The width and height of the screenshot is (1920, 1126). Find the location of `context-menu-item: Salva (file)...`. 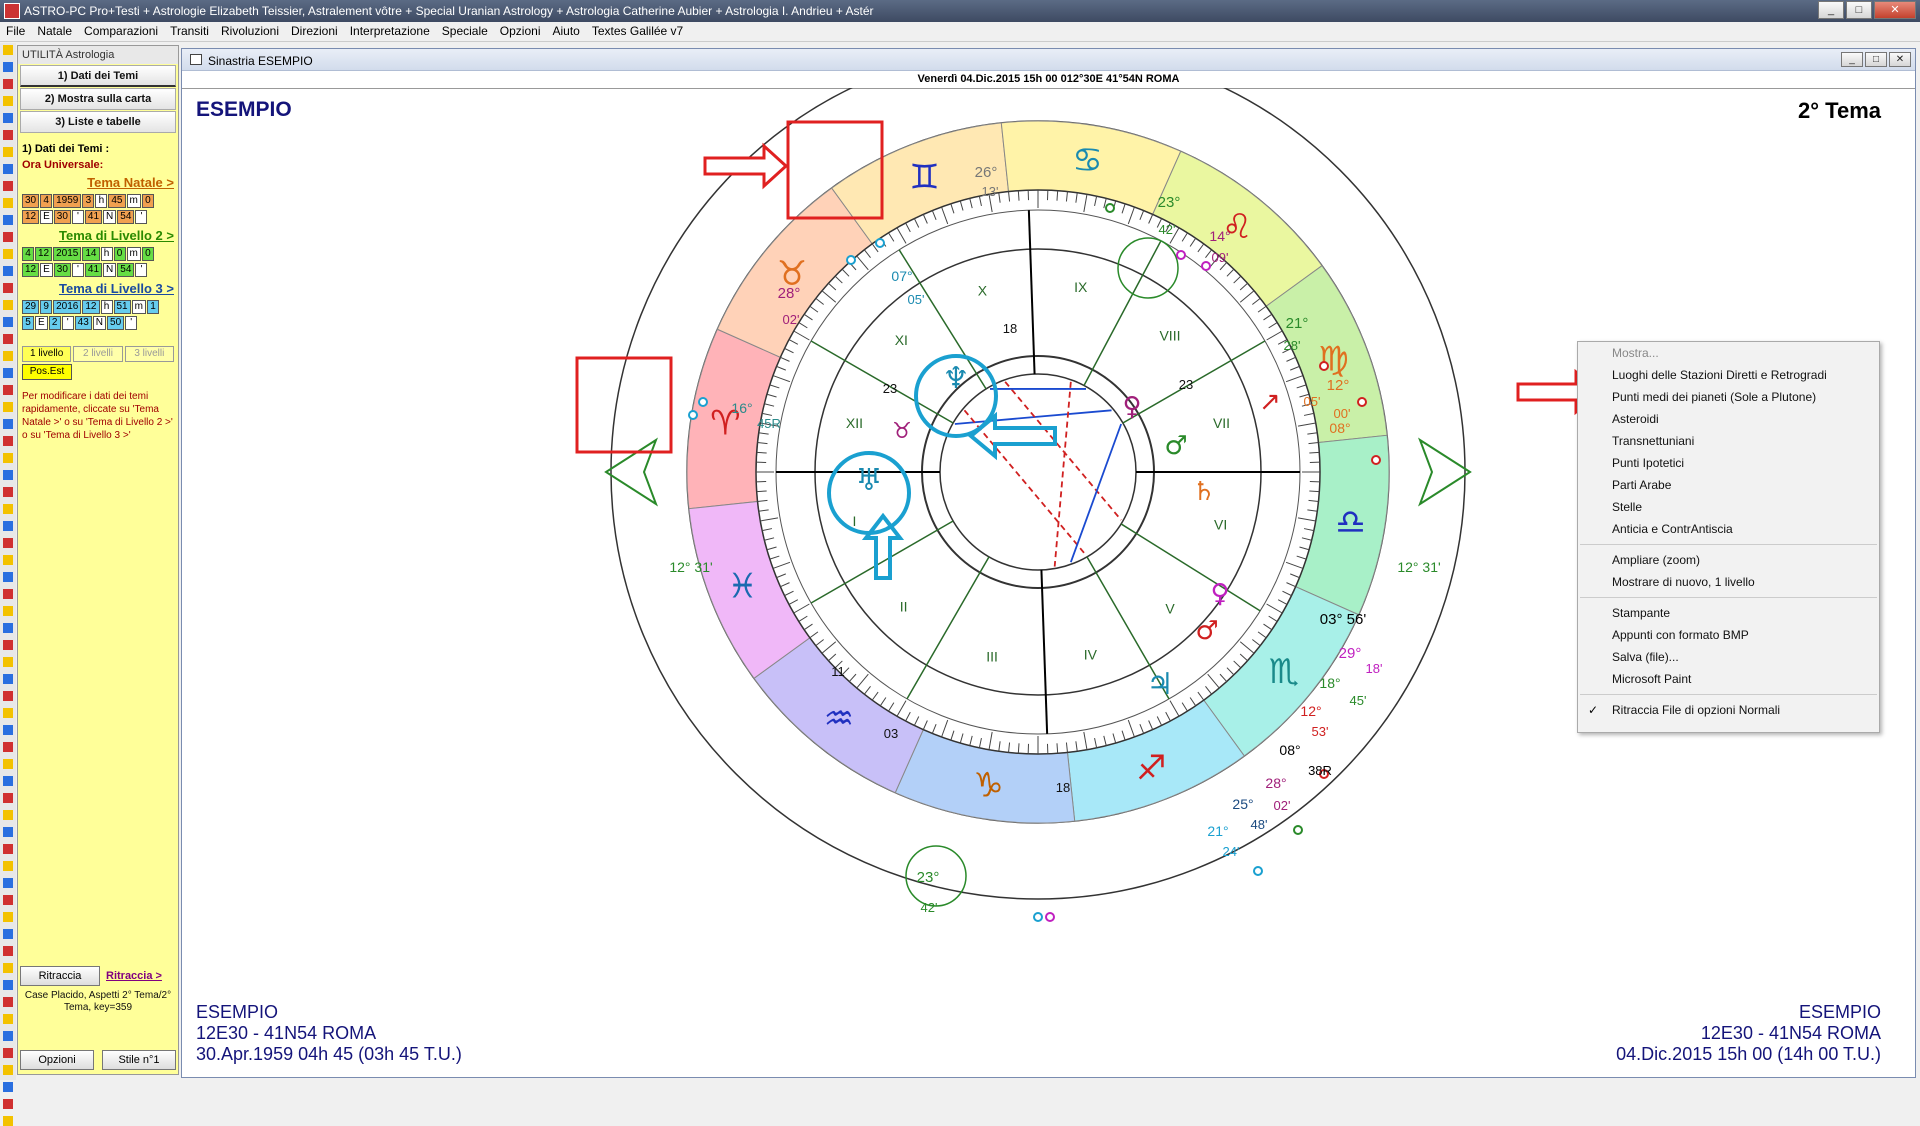

context-menu-item: Salva (file)... is located at coordinates (1728, 657).